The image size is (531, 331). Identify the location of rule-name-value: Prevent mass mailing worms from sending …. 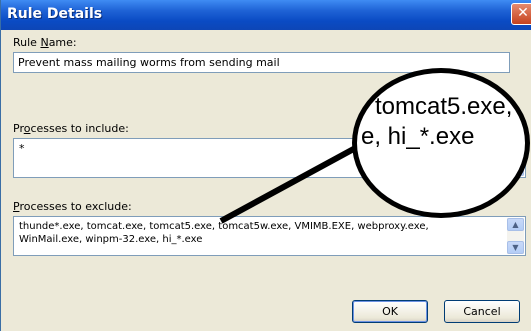
(149, 62).